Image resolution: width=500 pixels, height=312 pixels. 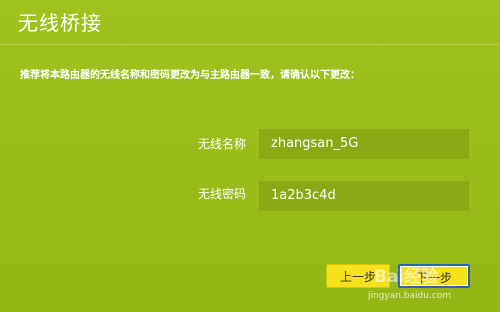 What do you see at coordinates (364, 196) in the screenshot?
I see `password-field: 1a2b3c4d` at bounding box center [364, 196].